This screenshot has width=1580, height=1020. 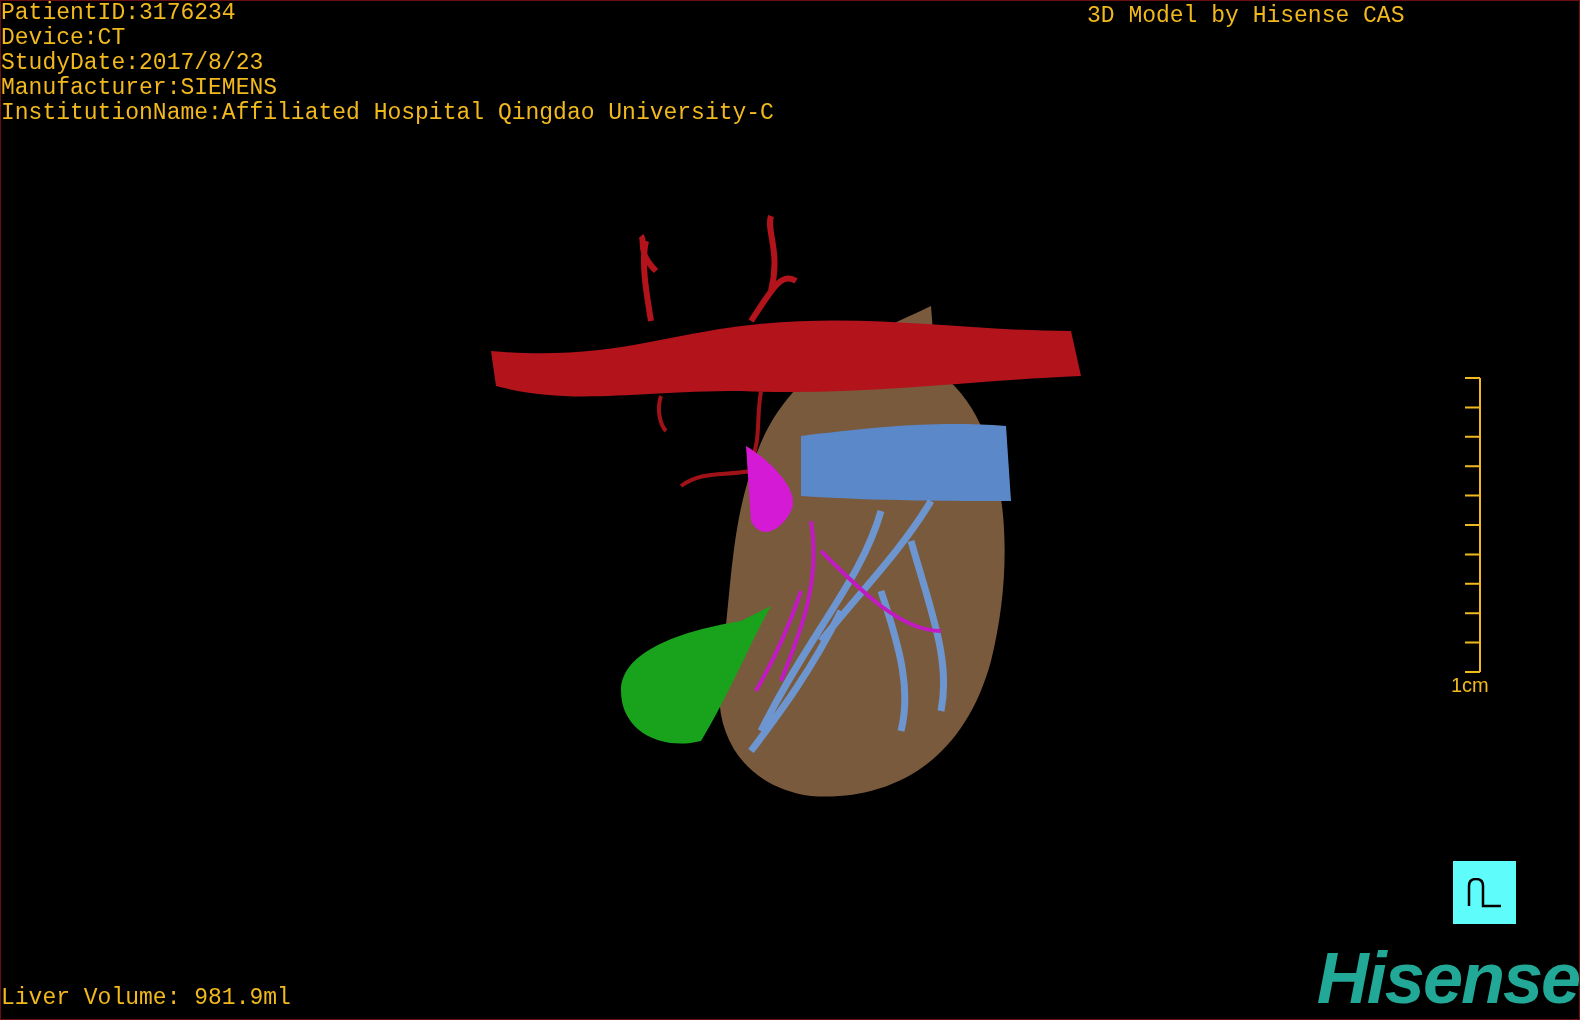 I want to click on orientation-marker-icon, so click(x=1484, y=892).